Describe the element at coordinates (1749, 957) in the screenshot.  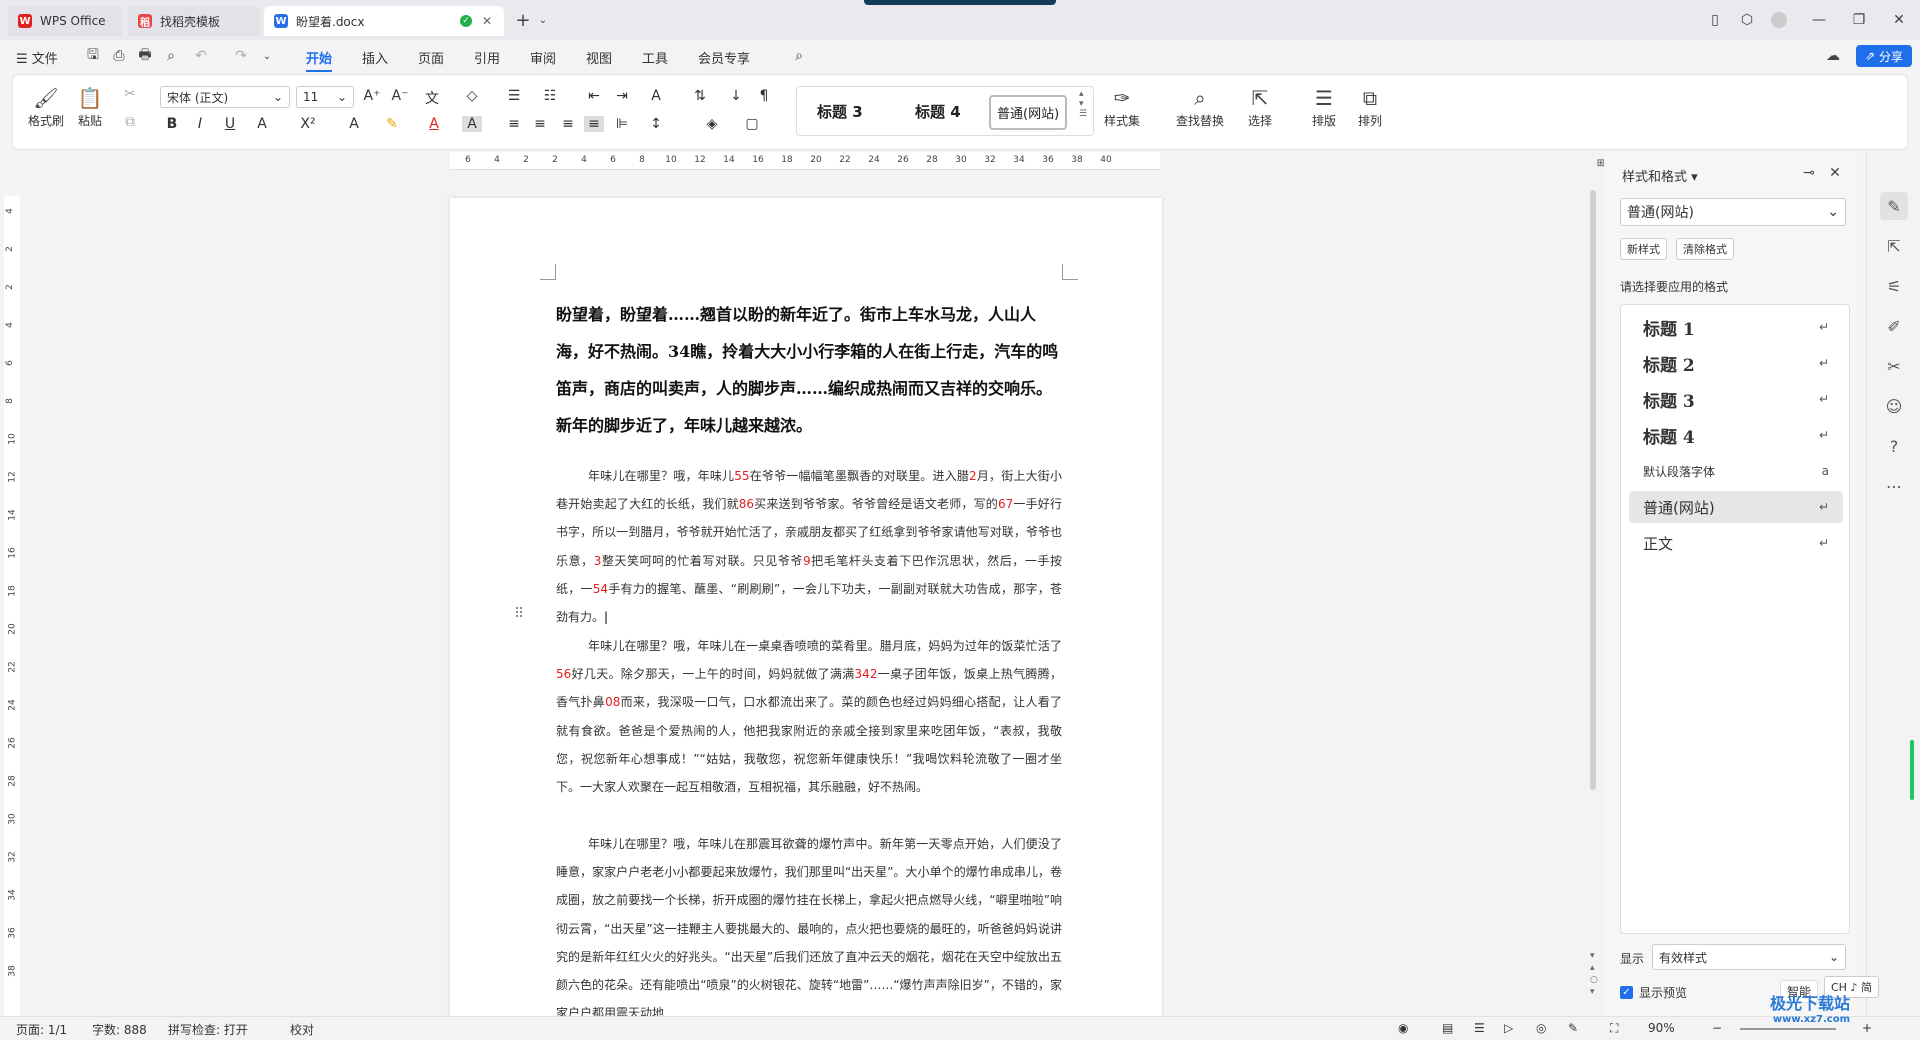
I see `show-select: 有效样式 ⌄` at that location.